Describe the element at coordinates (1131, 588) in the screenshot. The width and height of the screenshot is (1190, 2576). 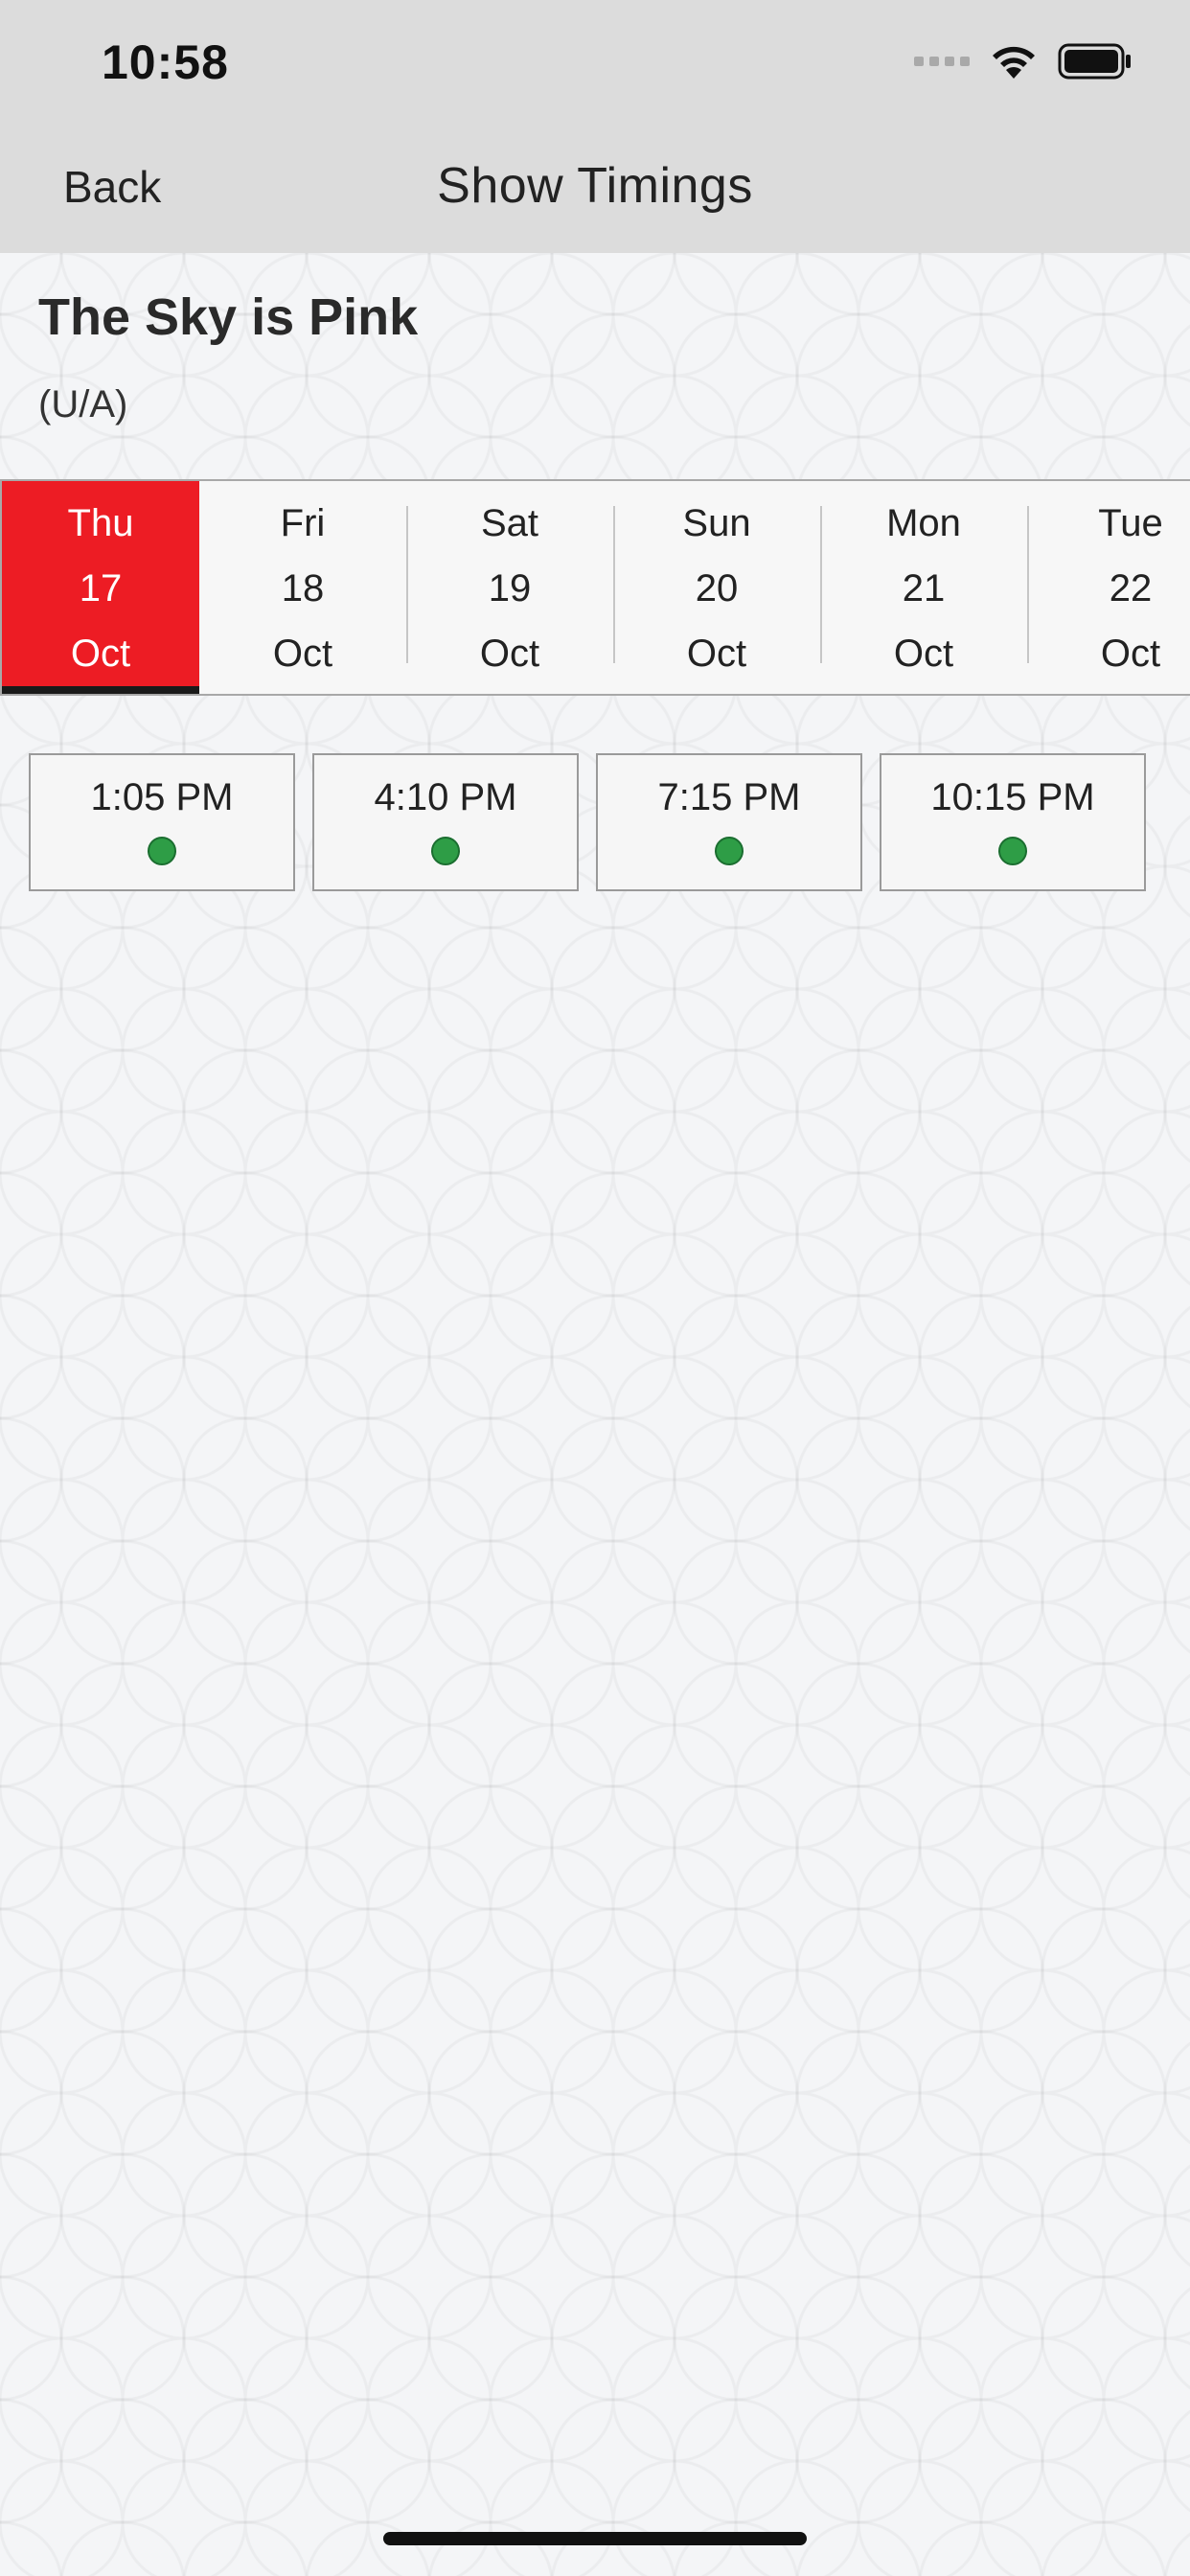
I see `date-number: 22` at that location.